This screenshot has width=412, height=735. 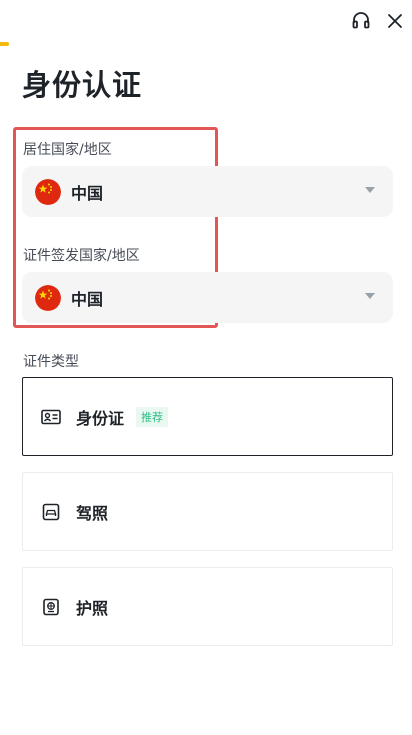 I want to click on issuing-country-value: 中国, so click(x=87, y=299).